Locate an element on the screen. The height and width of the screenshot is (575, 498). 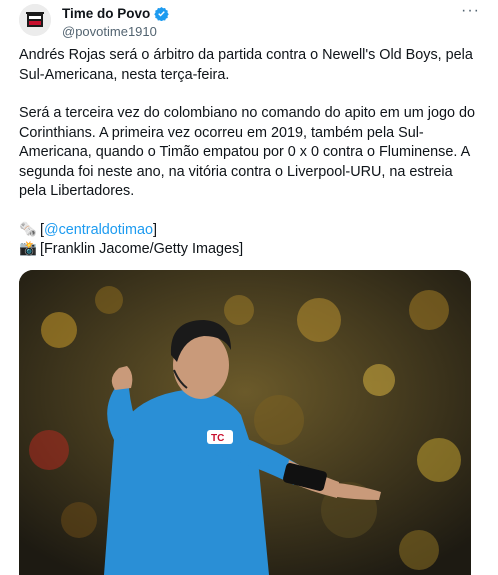
mention-link: @centraldotimao is located at coordinates (98, 230).